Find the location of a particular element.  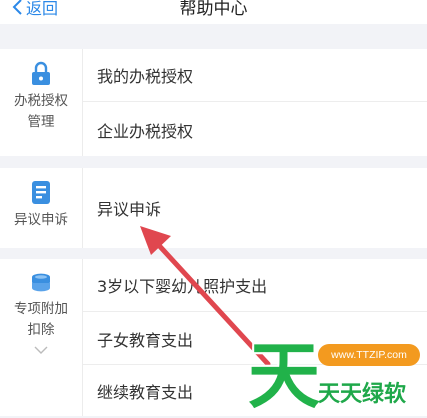

menu-item-infant-care: 3岁以下婴幼儿照护支出 is located at coordinates (255, 285).